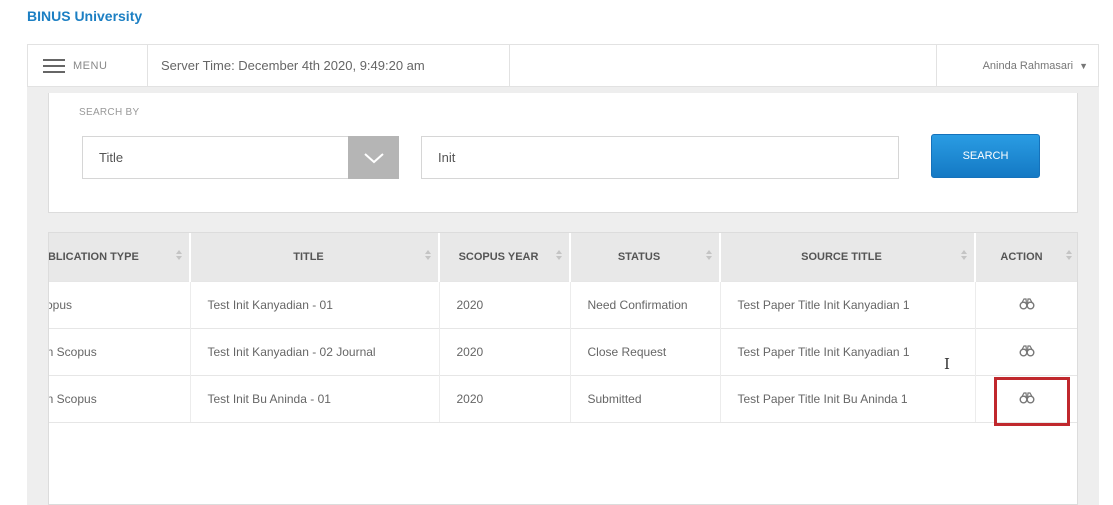 The image size is (1113, 505). Describe the element at coordinates (111, 157) in the screenshot. I see `search-by-value: Title` at that location.